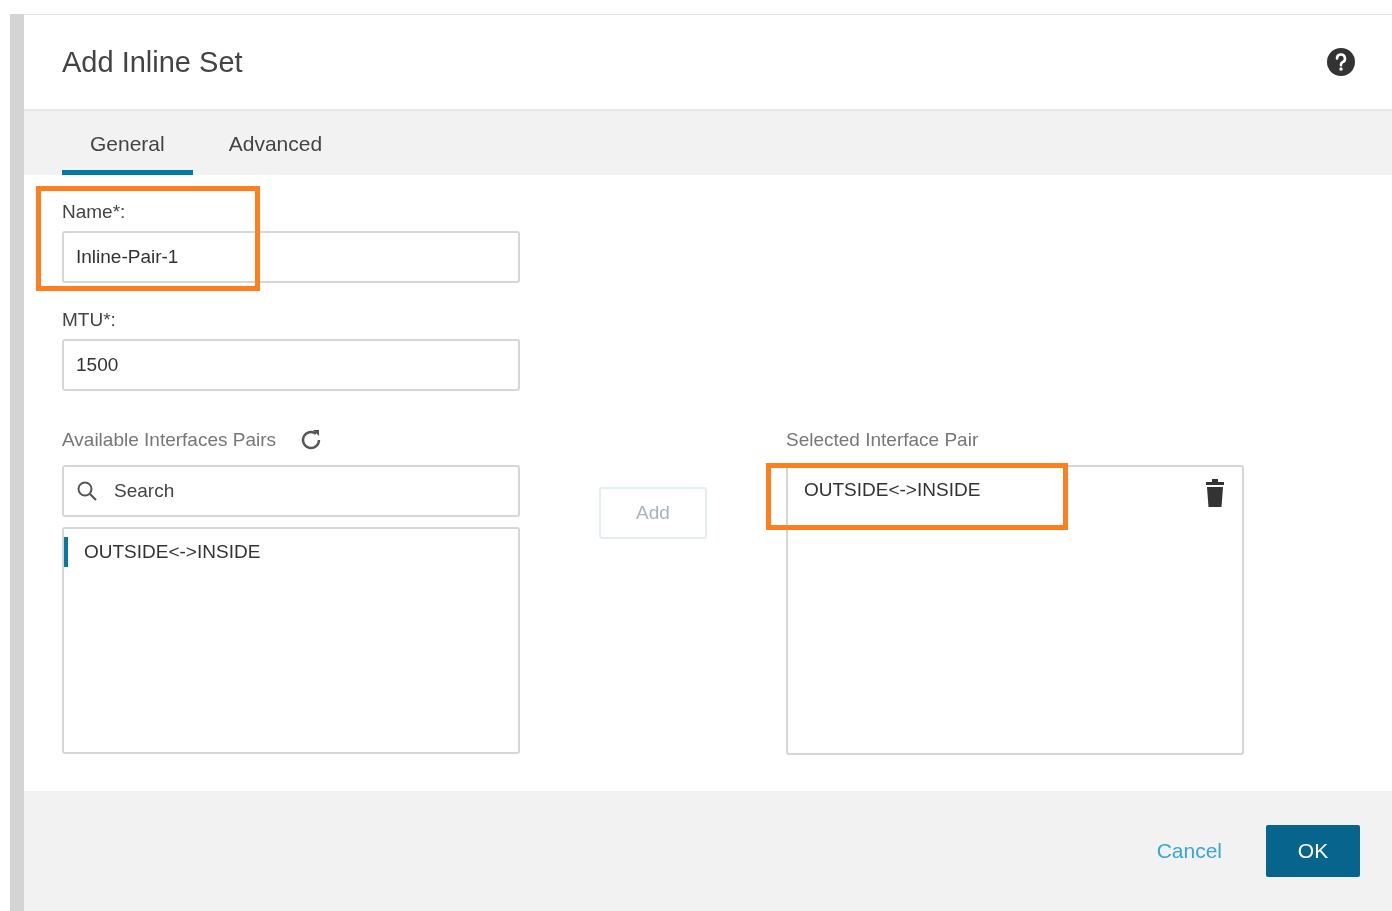 The image size is (1392, 911). I want to click on field-label: MTU*:, so click(89, 320).